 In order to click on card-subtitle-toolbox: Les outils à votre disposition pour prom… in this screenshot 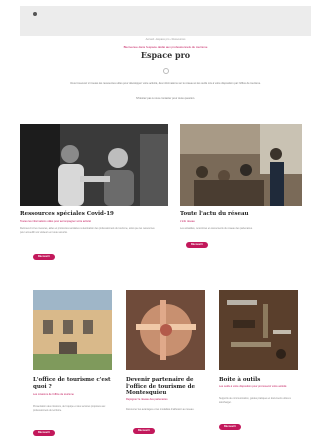, I will do `click(253, 386)`.